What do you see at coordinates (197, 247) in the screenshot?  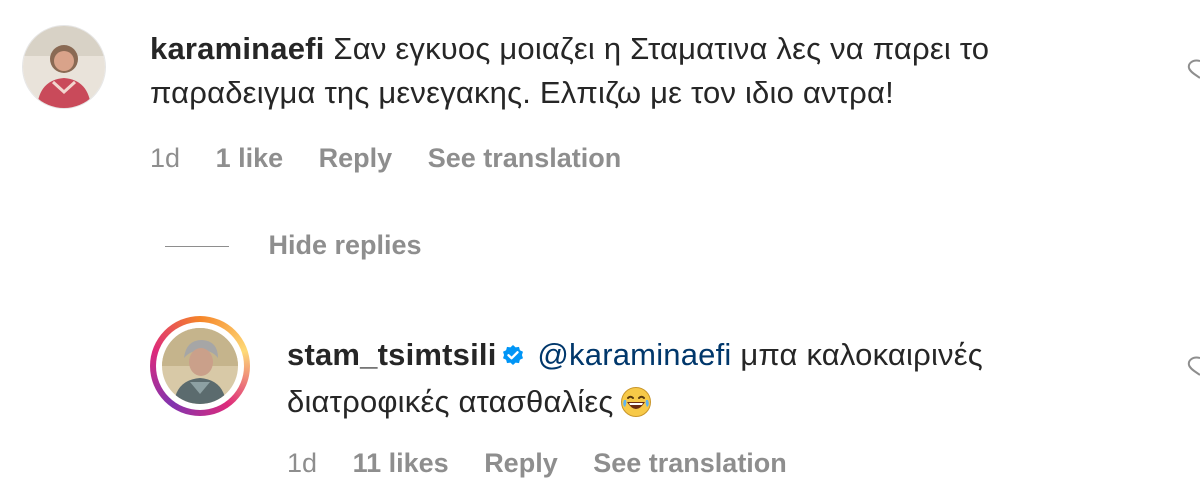 I see `replies-divider` at bounding box center [197, 247].